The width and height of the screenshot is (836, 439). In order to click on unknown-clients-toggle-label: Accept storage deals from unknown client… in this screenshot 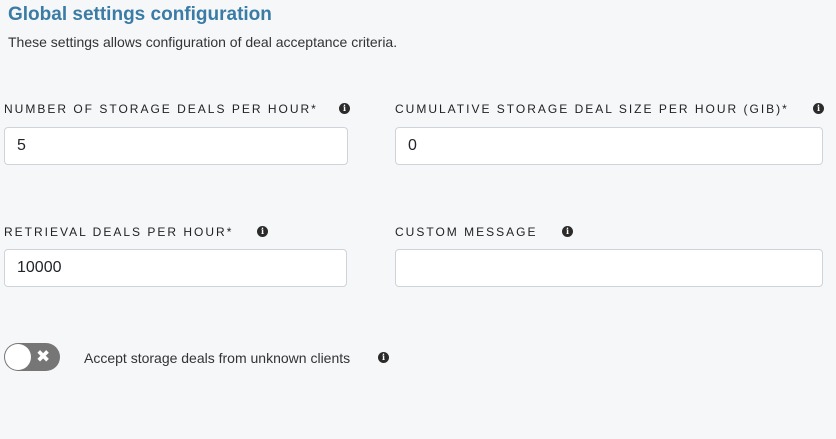, I will do `click(217, 358)`.